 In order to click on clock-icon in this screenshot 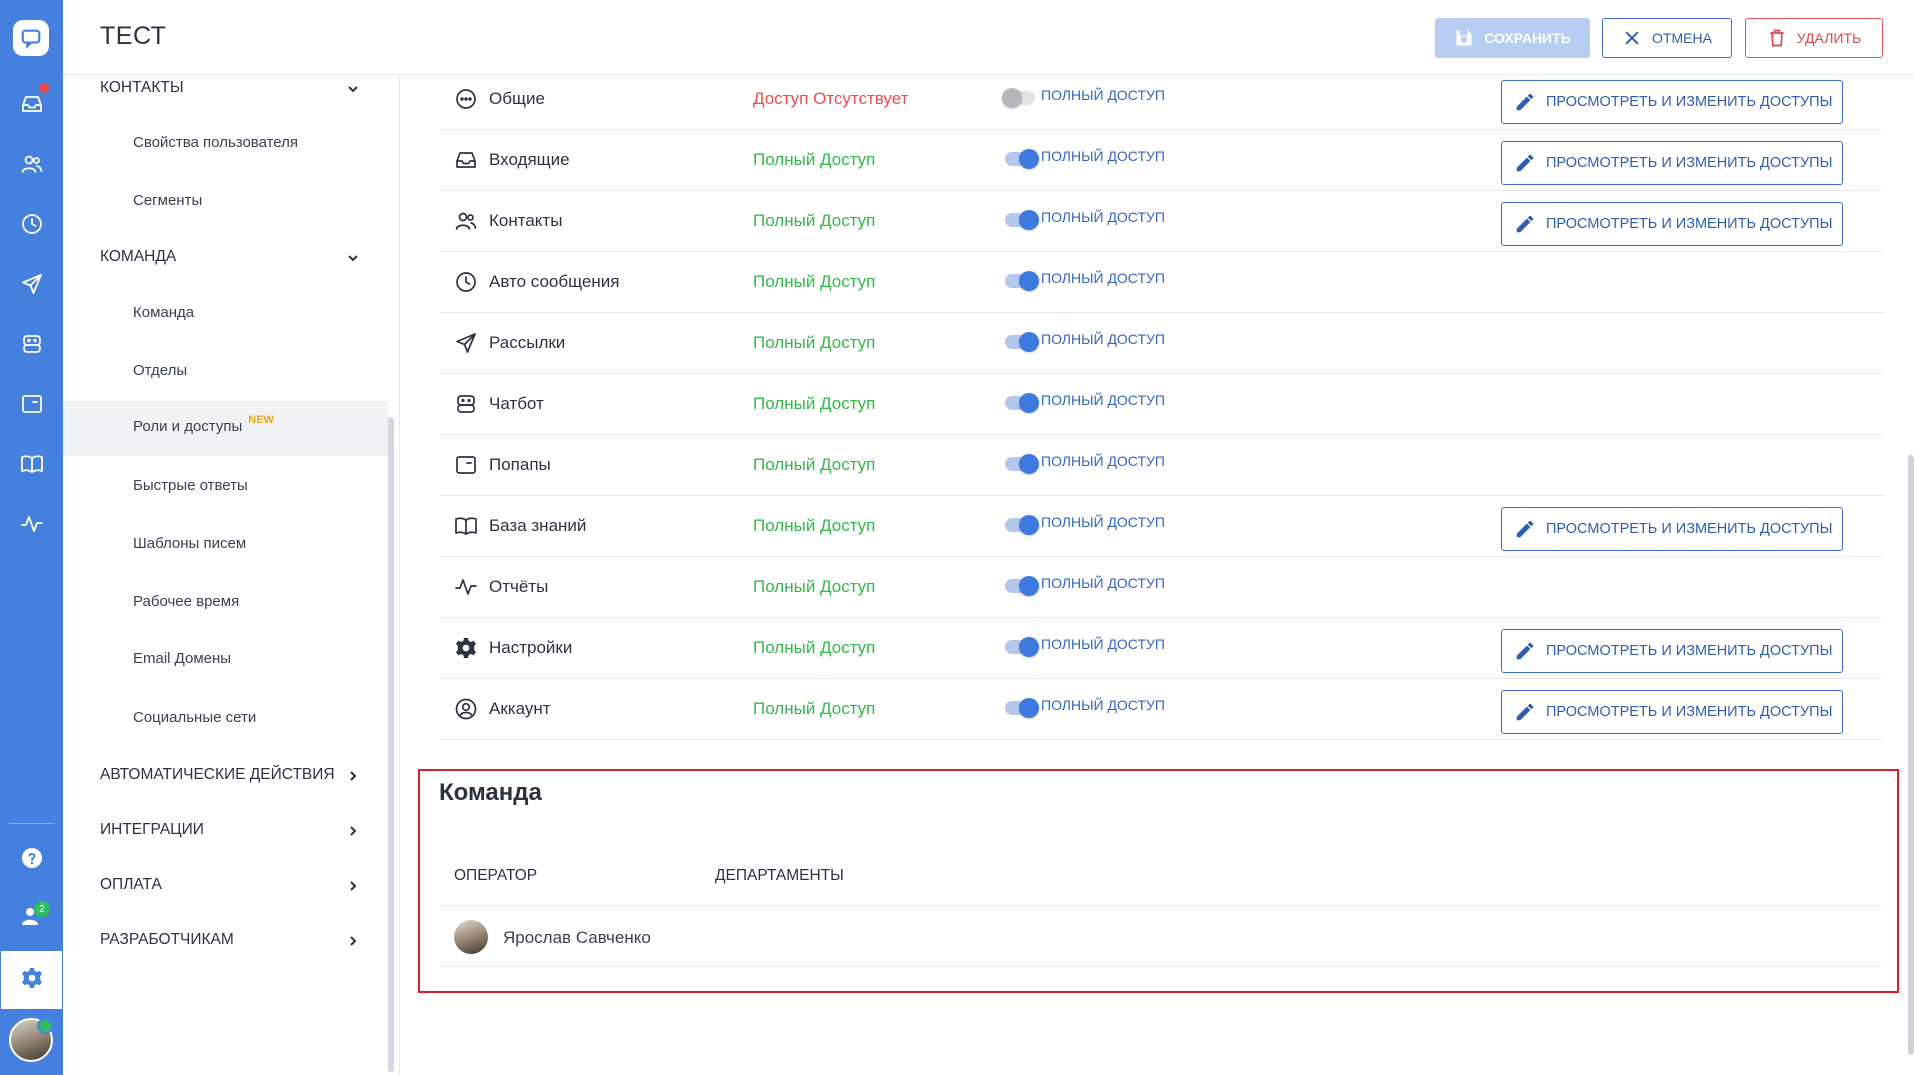, I will do `click(466, 282)`.